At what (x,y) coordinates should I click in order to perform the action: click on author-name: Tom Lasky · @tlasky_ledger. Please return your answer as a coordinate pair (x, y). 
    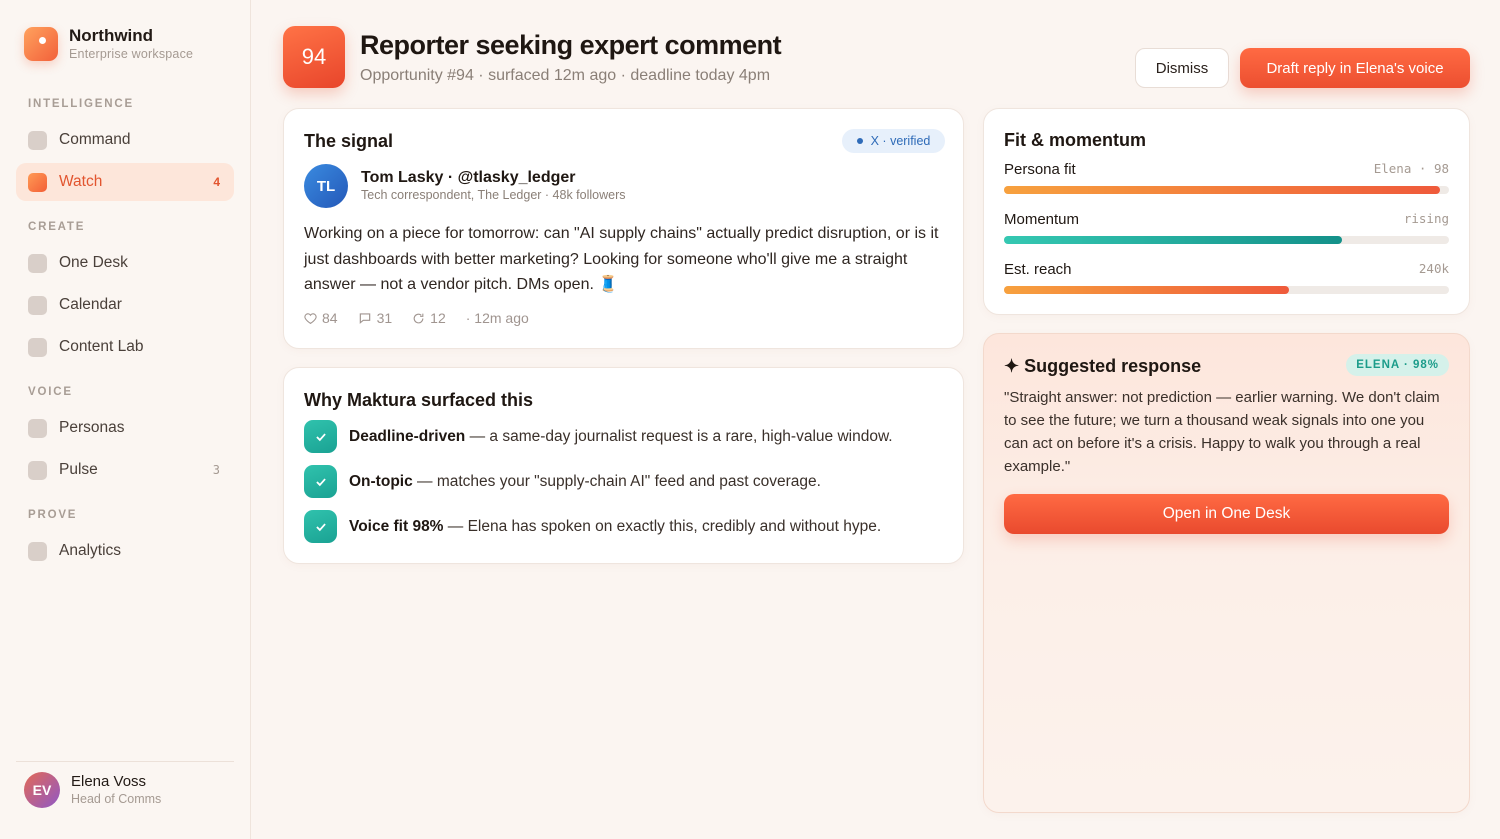
    Looking at the image, I should click on (468, 178).